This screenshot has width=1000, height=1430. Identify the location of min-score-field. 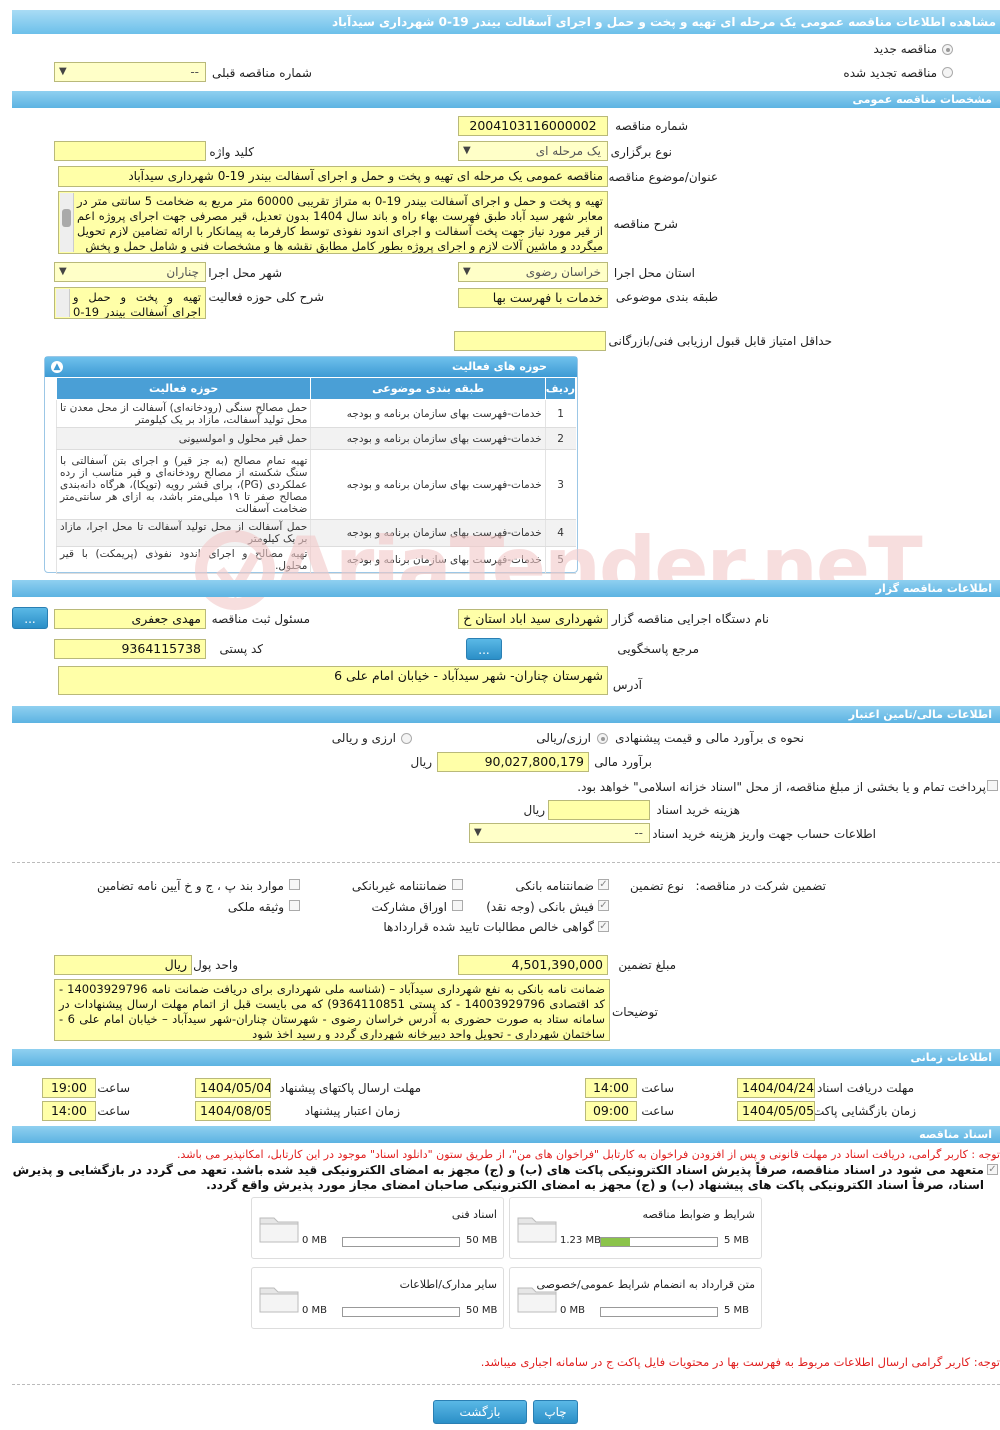
(530, 341).